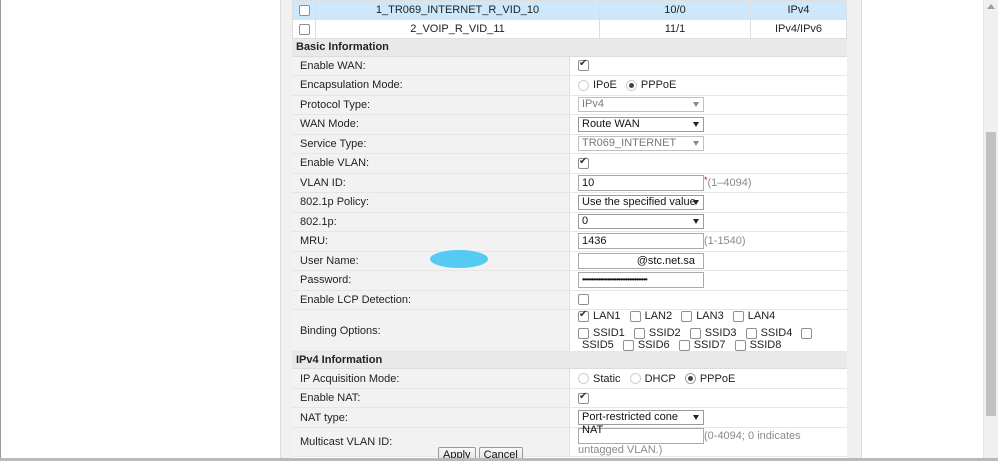  What do you see at coordinates (695, 333) in the screenshot?
I see `ssid3-checkbox` at bounding box center [695, 333].